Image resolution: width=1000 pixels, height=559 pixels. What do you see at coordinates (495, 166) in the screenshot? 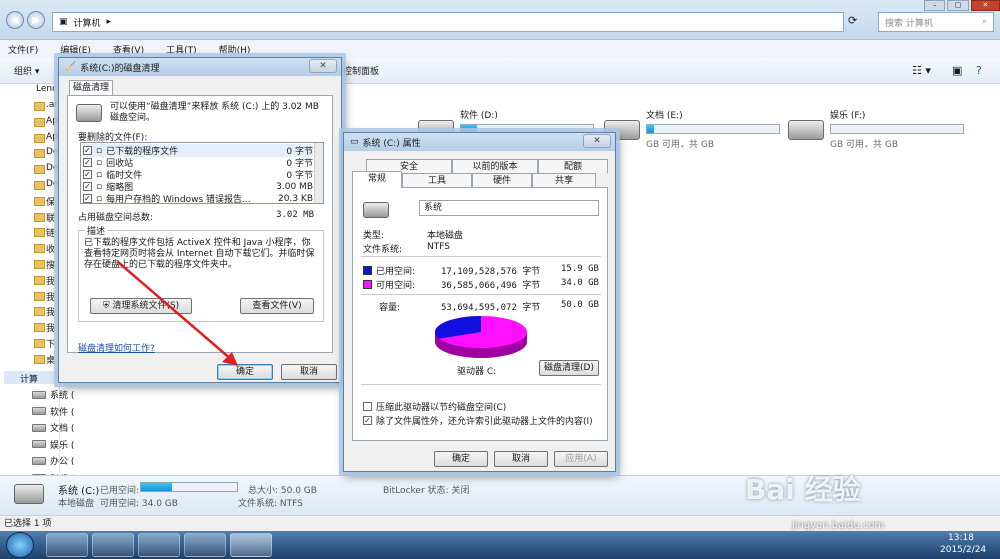
I see `tab-row1-1: 以前的版本` at bounding box center [495, 166].